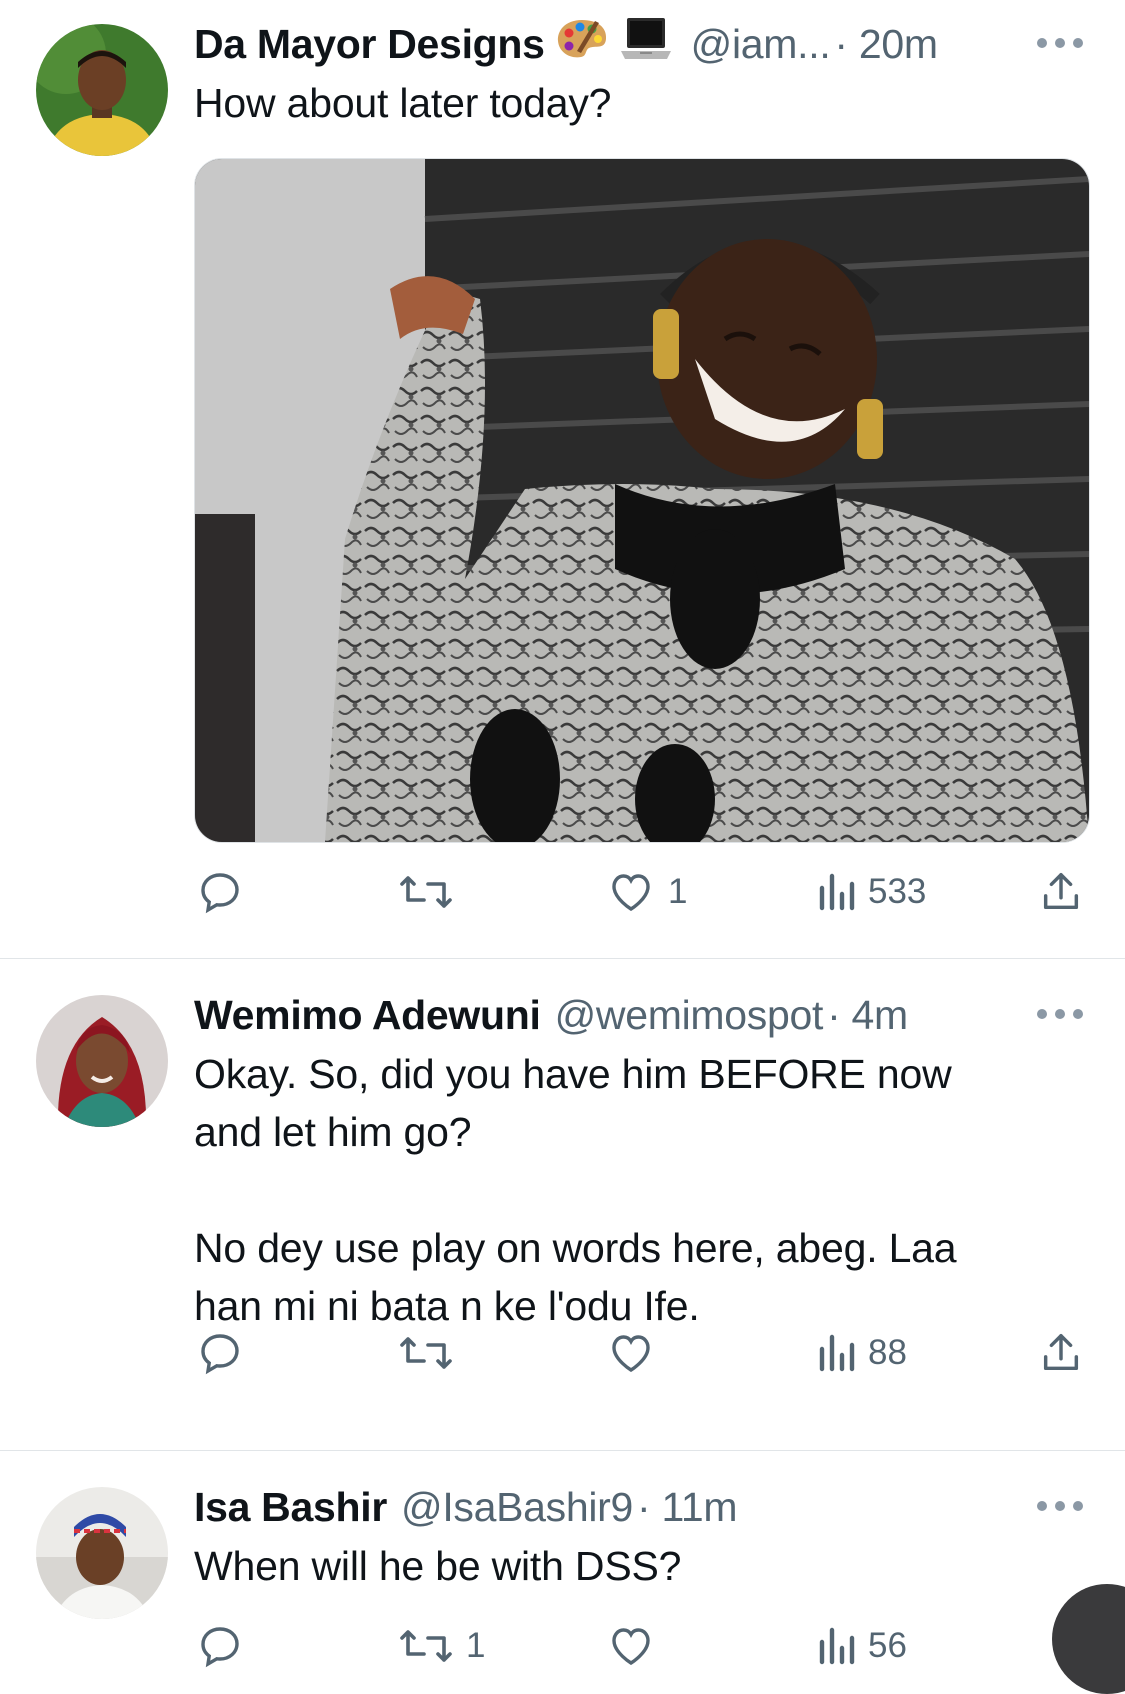 This screenshot has height=1694, width=1125. I want to click on author-name: Isa Bashir, so click(290, 1507).